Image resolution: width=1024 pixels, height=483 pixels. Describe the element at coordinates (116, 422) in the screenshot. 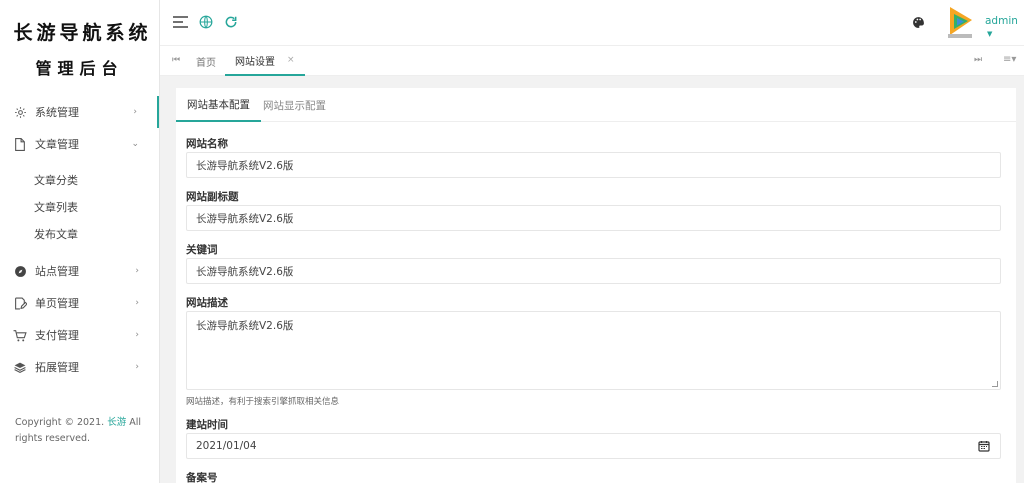

I see `copyright-link: 长游` at that location.